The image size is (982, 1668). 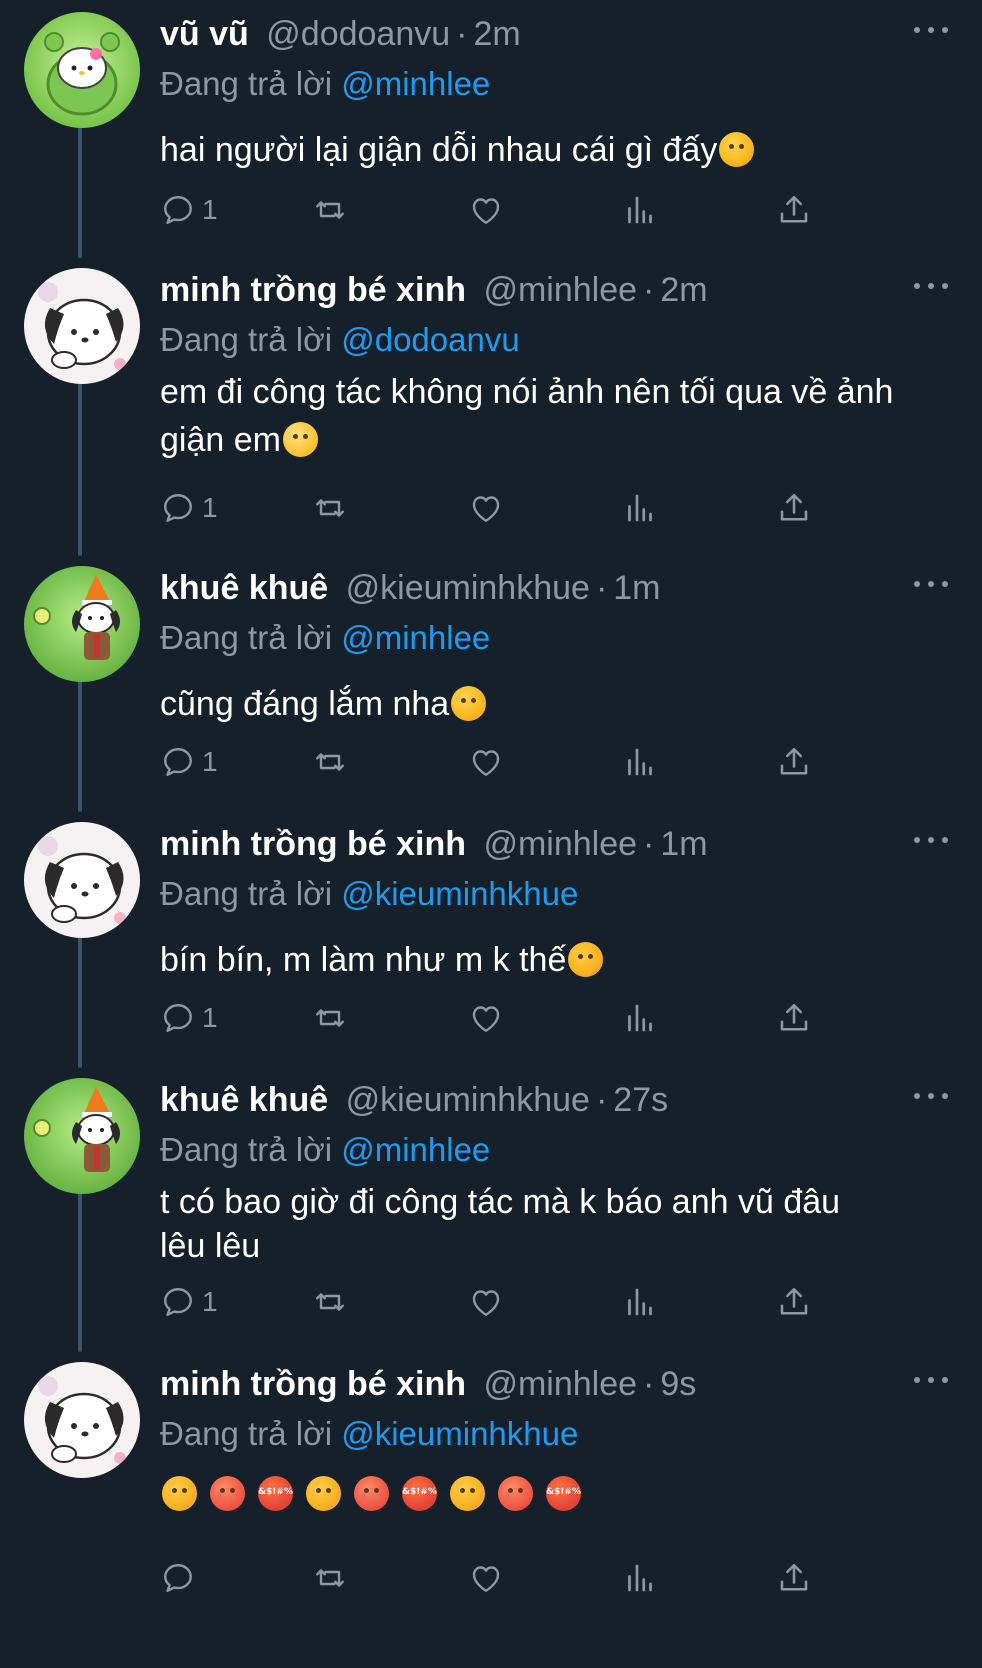 What do you see at coordinates (210, 507) in the screenshot?
I see `reply-count: 1` at bounding box center [210, 507].